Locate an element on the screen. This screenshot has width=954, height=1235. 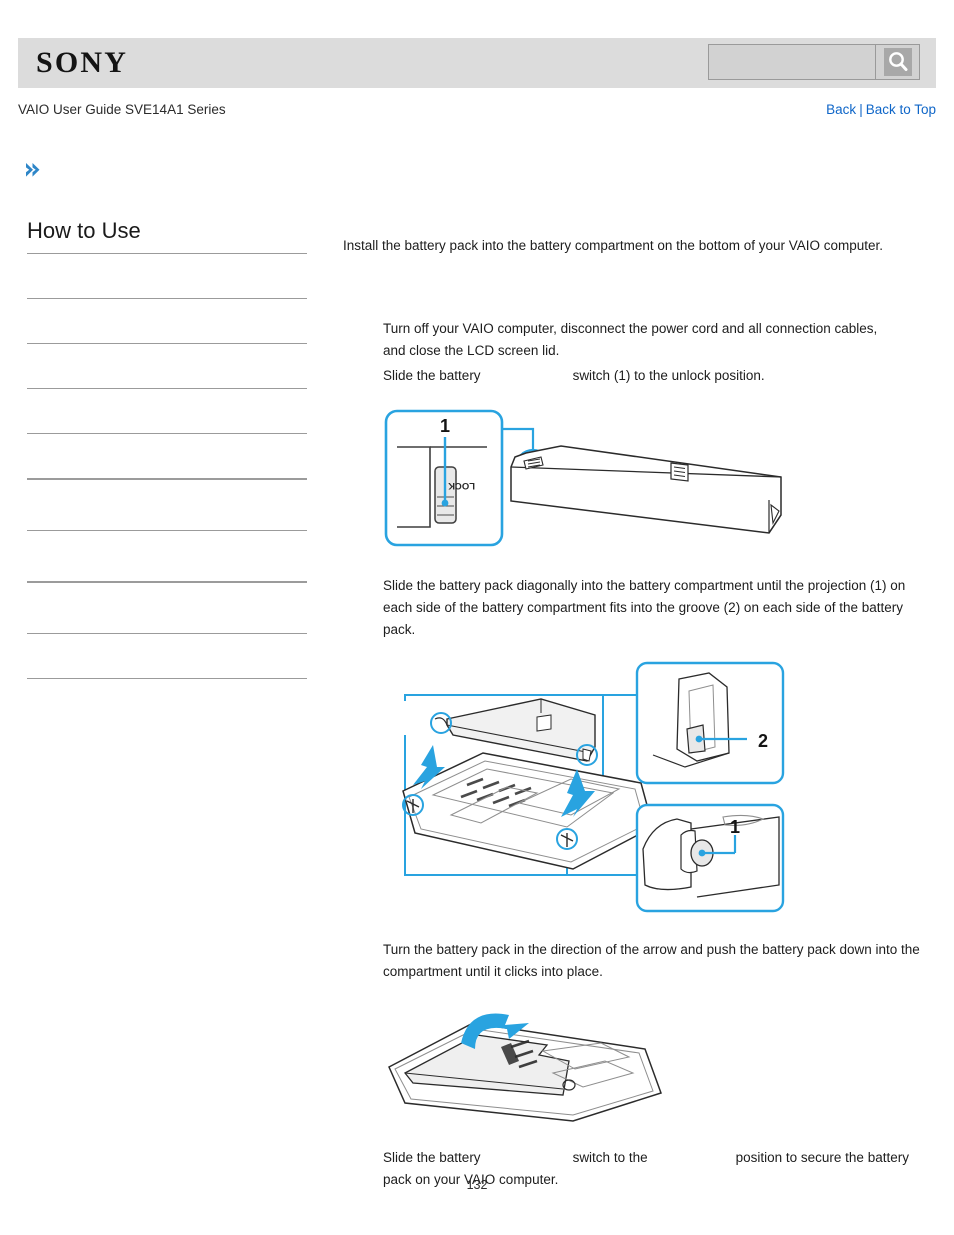
search-input is located at coordinates (792, 62).